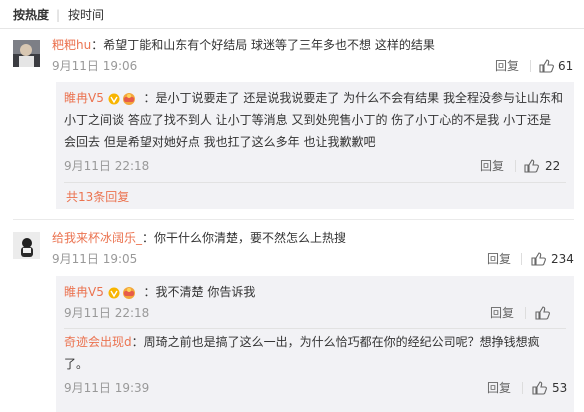  What do you see at coordinates (95, 66) in the screenshot?
I see `comment-time: 9月11日 19:06` at bounding box center [95, 66].